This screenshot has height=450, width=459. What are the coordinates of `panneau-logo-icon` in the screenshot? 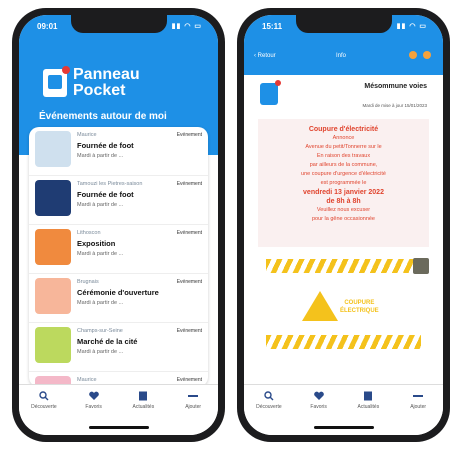 It's located at (56, 81).